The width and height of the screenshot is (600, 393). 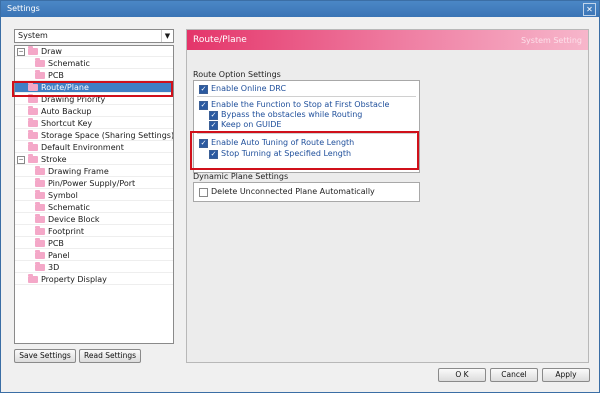 I want to click on tree-item-stroke-schematic: Schematic, so click(x=94, y=207).